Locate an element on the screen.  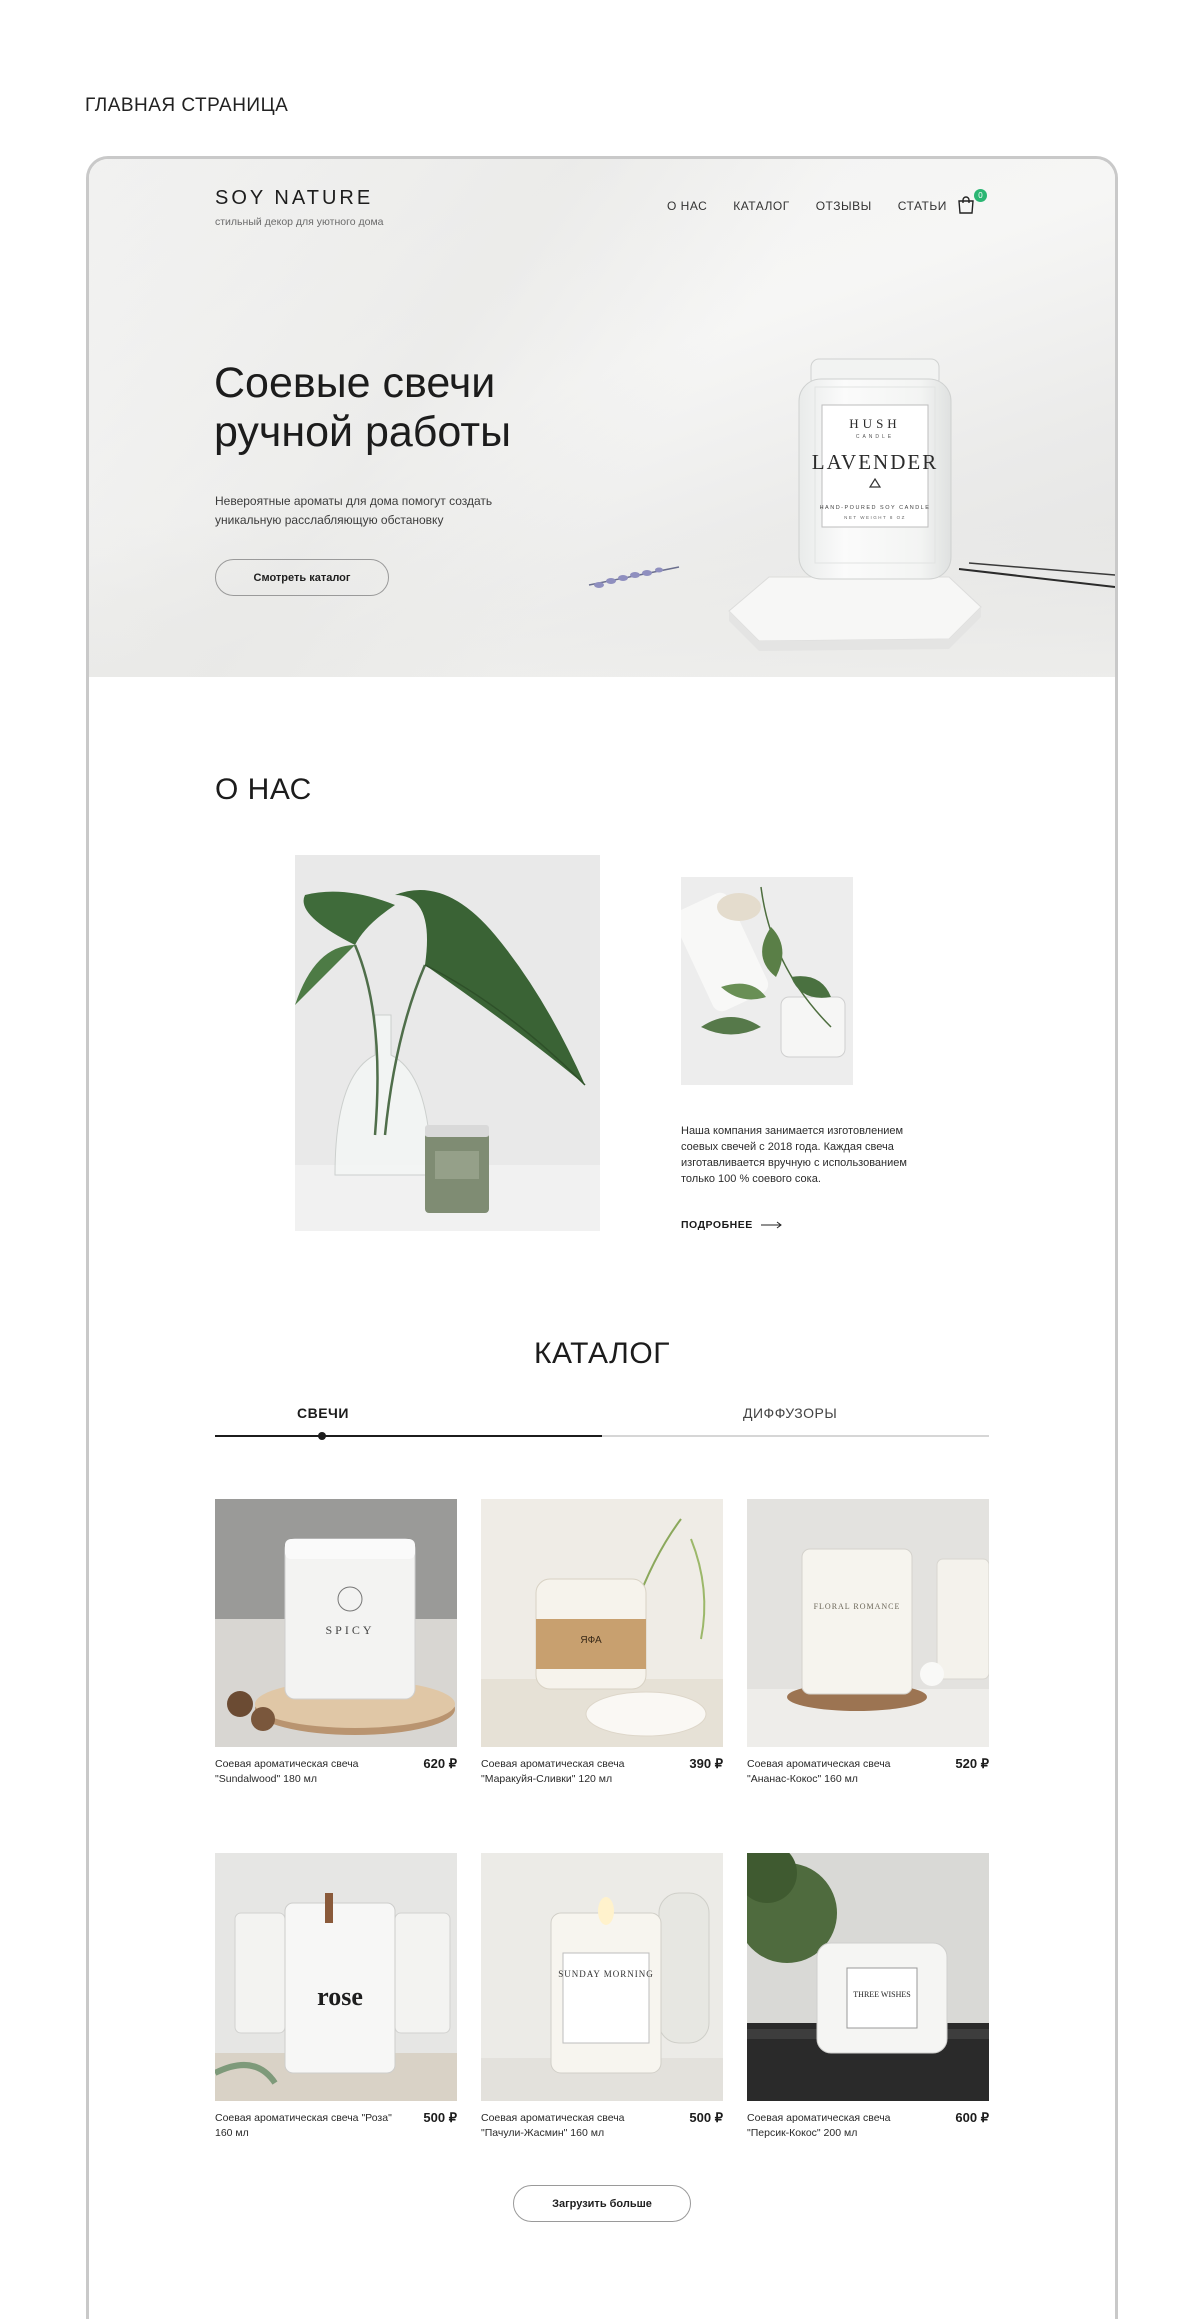
nav-item-about: О НАС is located at coordinates (687, 206).